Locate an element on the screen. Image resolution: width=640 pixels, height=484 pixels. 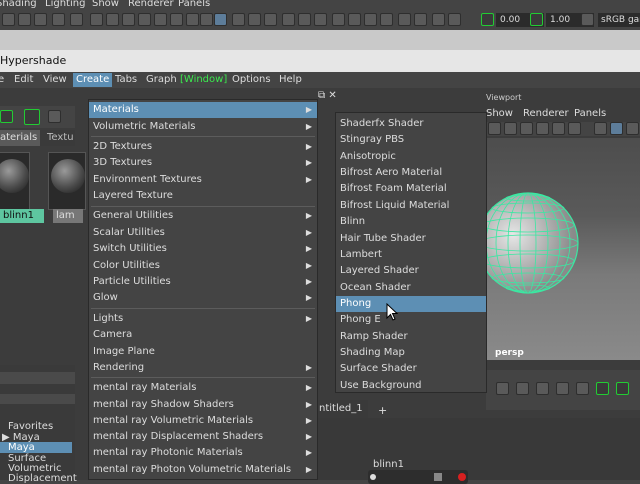
menu-options: Options is located at coordinates (251, 79).